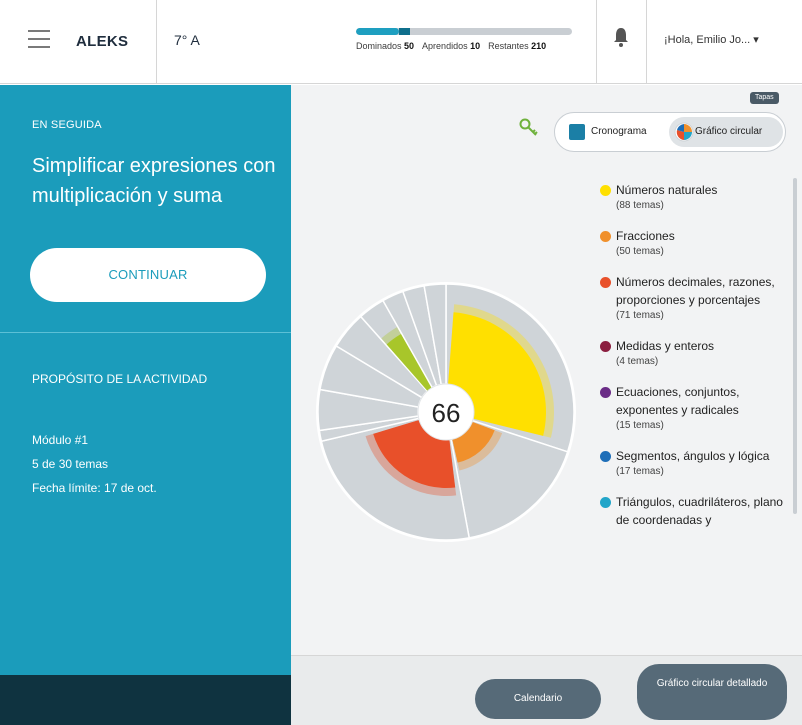 The height and width of the screenshot is (725, 802). Describe the element at coordinates (645, 236) in the screenshot. I see `legend-name: Fracciones` at that location.